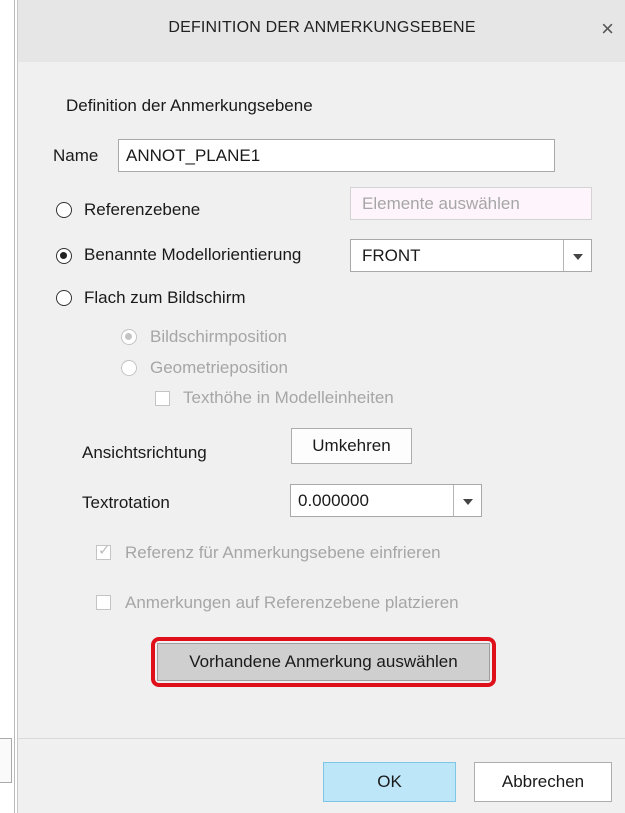 The width and height of the screenshot is (625, 813). Describe the element at coordinates (64, 298) in the screenshot. I see `flat-to-screen-radio` at that location.